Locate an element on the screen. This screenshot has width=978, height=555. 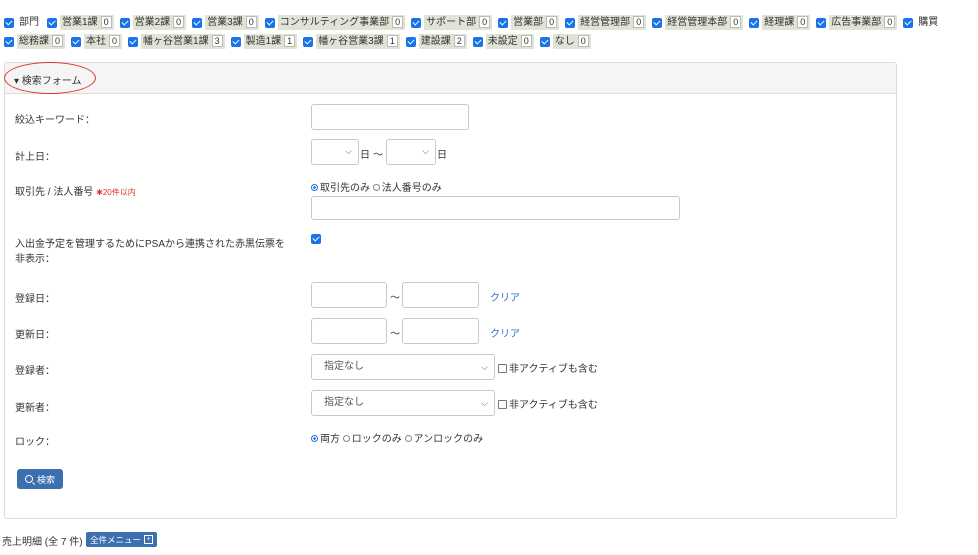
upd-date-clear-link: クリア is located at coordinates (505, 332).